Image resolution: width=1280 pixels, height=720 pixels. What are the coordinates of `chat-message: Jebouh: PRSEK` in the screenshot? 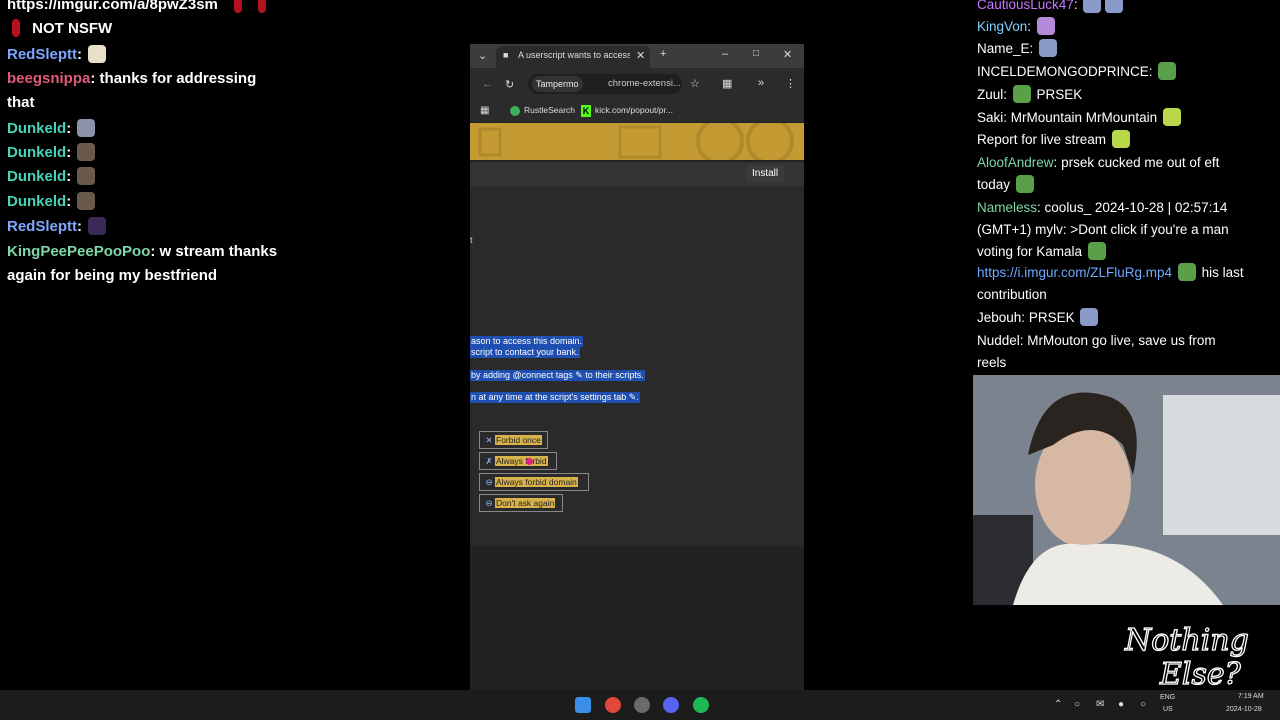 It's located at (1127, 318).